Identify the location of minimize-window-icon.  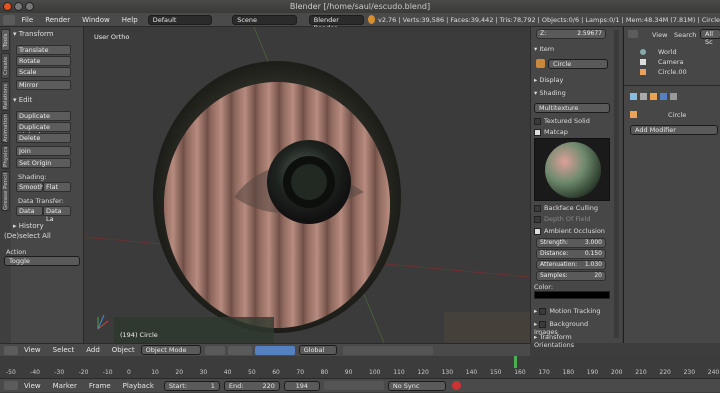
(18, 6).